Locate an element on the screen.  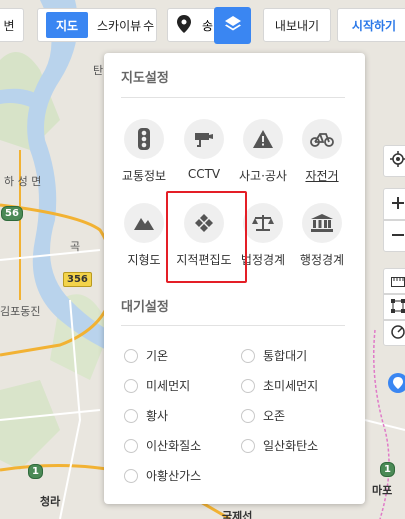
radius-tool-button is located at coordinates (394, 333).